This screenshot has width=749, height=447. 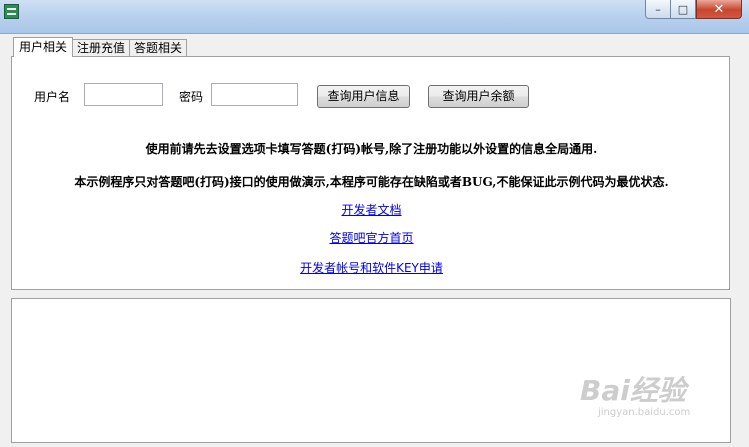 What do you see at coordinates (43, 47) in the screenshot?
I see `tab-user: 用户相关` at bounding box center [43, 47].